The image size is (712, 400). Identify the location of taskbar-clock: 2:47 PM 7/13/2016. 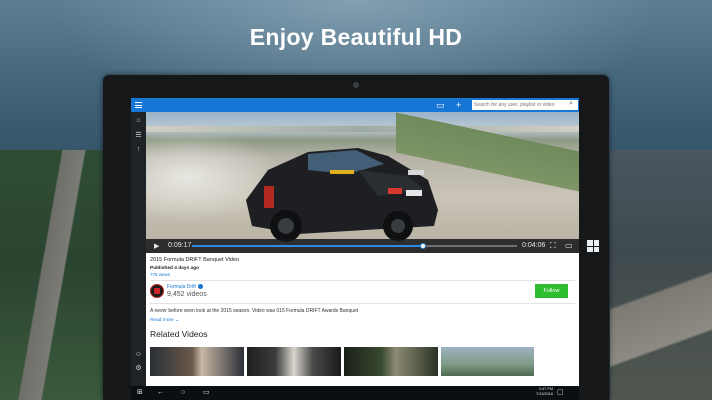
(538, 392).